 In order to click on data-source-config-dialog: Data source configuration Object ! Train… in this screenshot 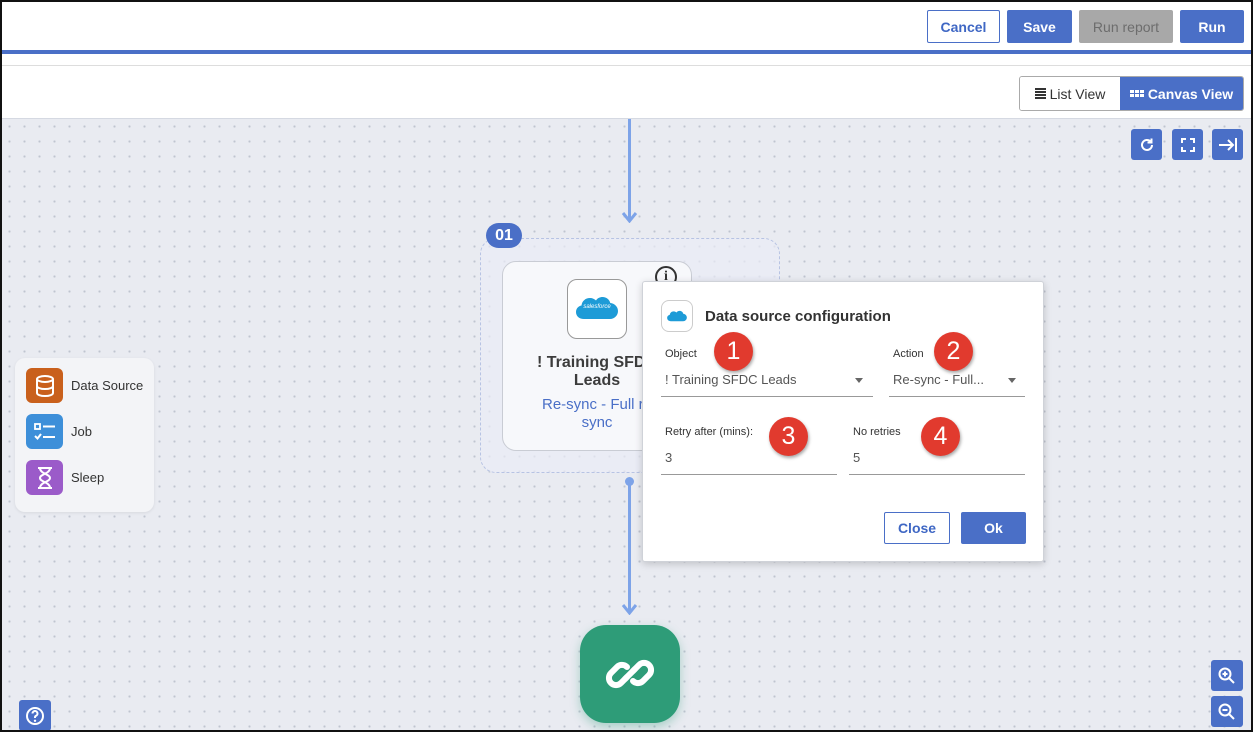, I will do `click(843, 421)`.